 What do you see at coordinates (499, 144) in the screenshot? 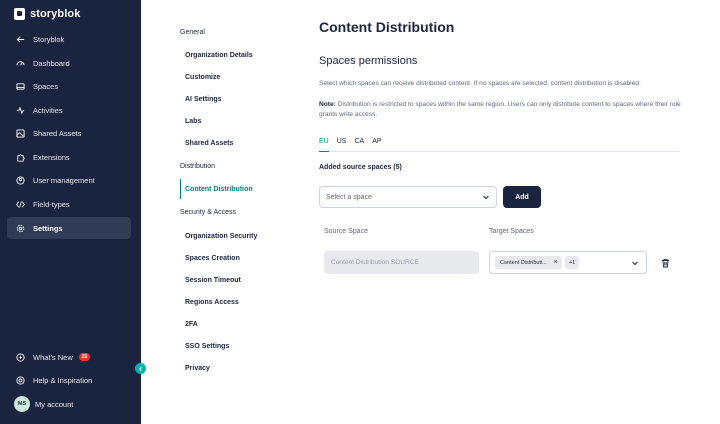
I see `region-tabs: EU US CA AP` at bounding box center [499, 144].